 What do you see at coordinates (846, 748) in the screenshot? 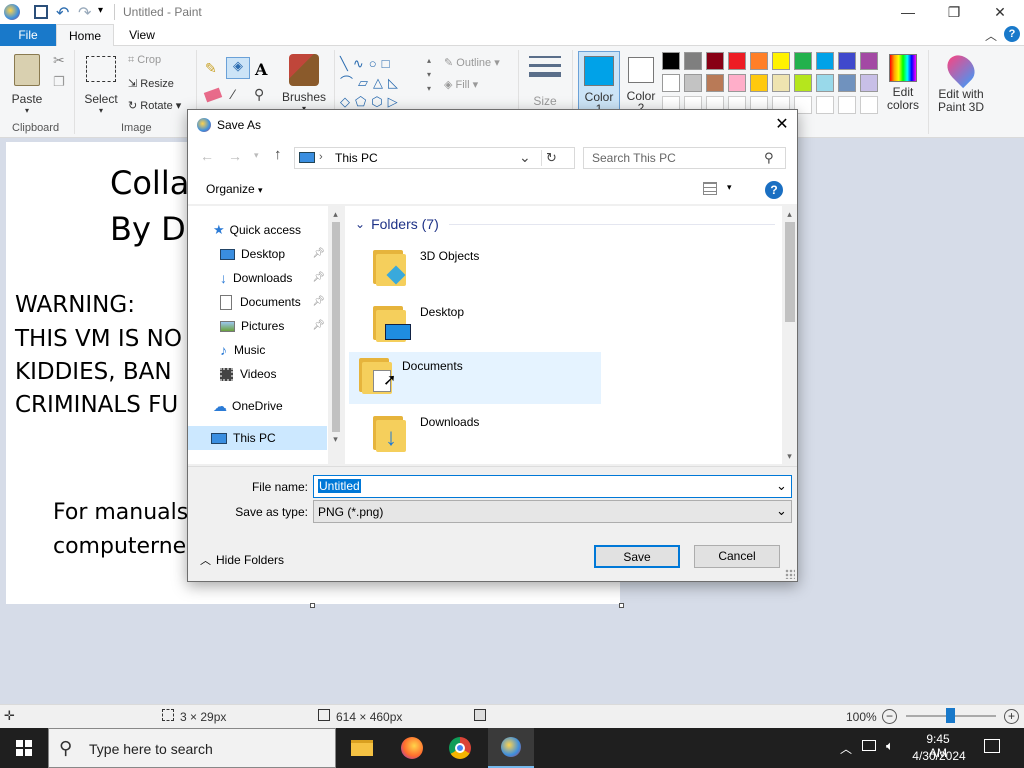
I see `show-hidden-icons-icon: ︿` at bounding box center [846, 748].